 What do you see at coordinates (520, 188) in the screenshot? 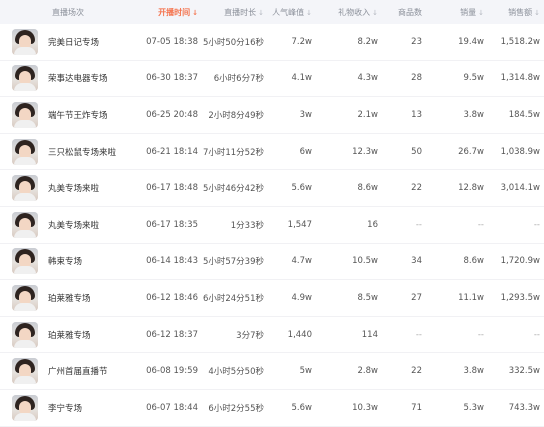
I see `sales-amount: 3,014.1w` at bounding box center [520, 188].